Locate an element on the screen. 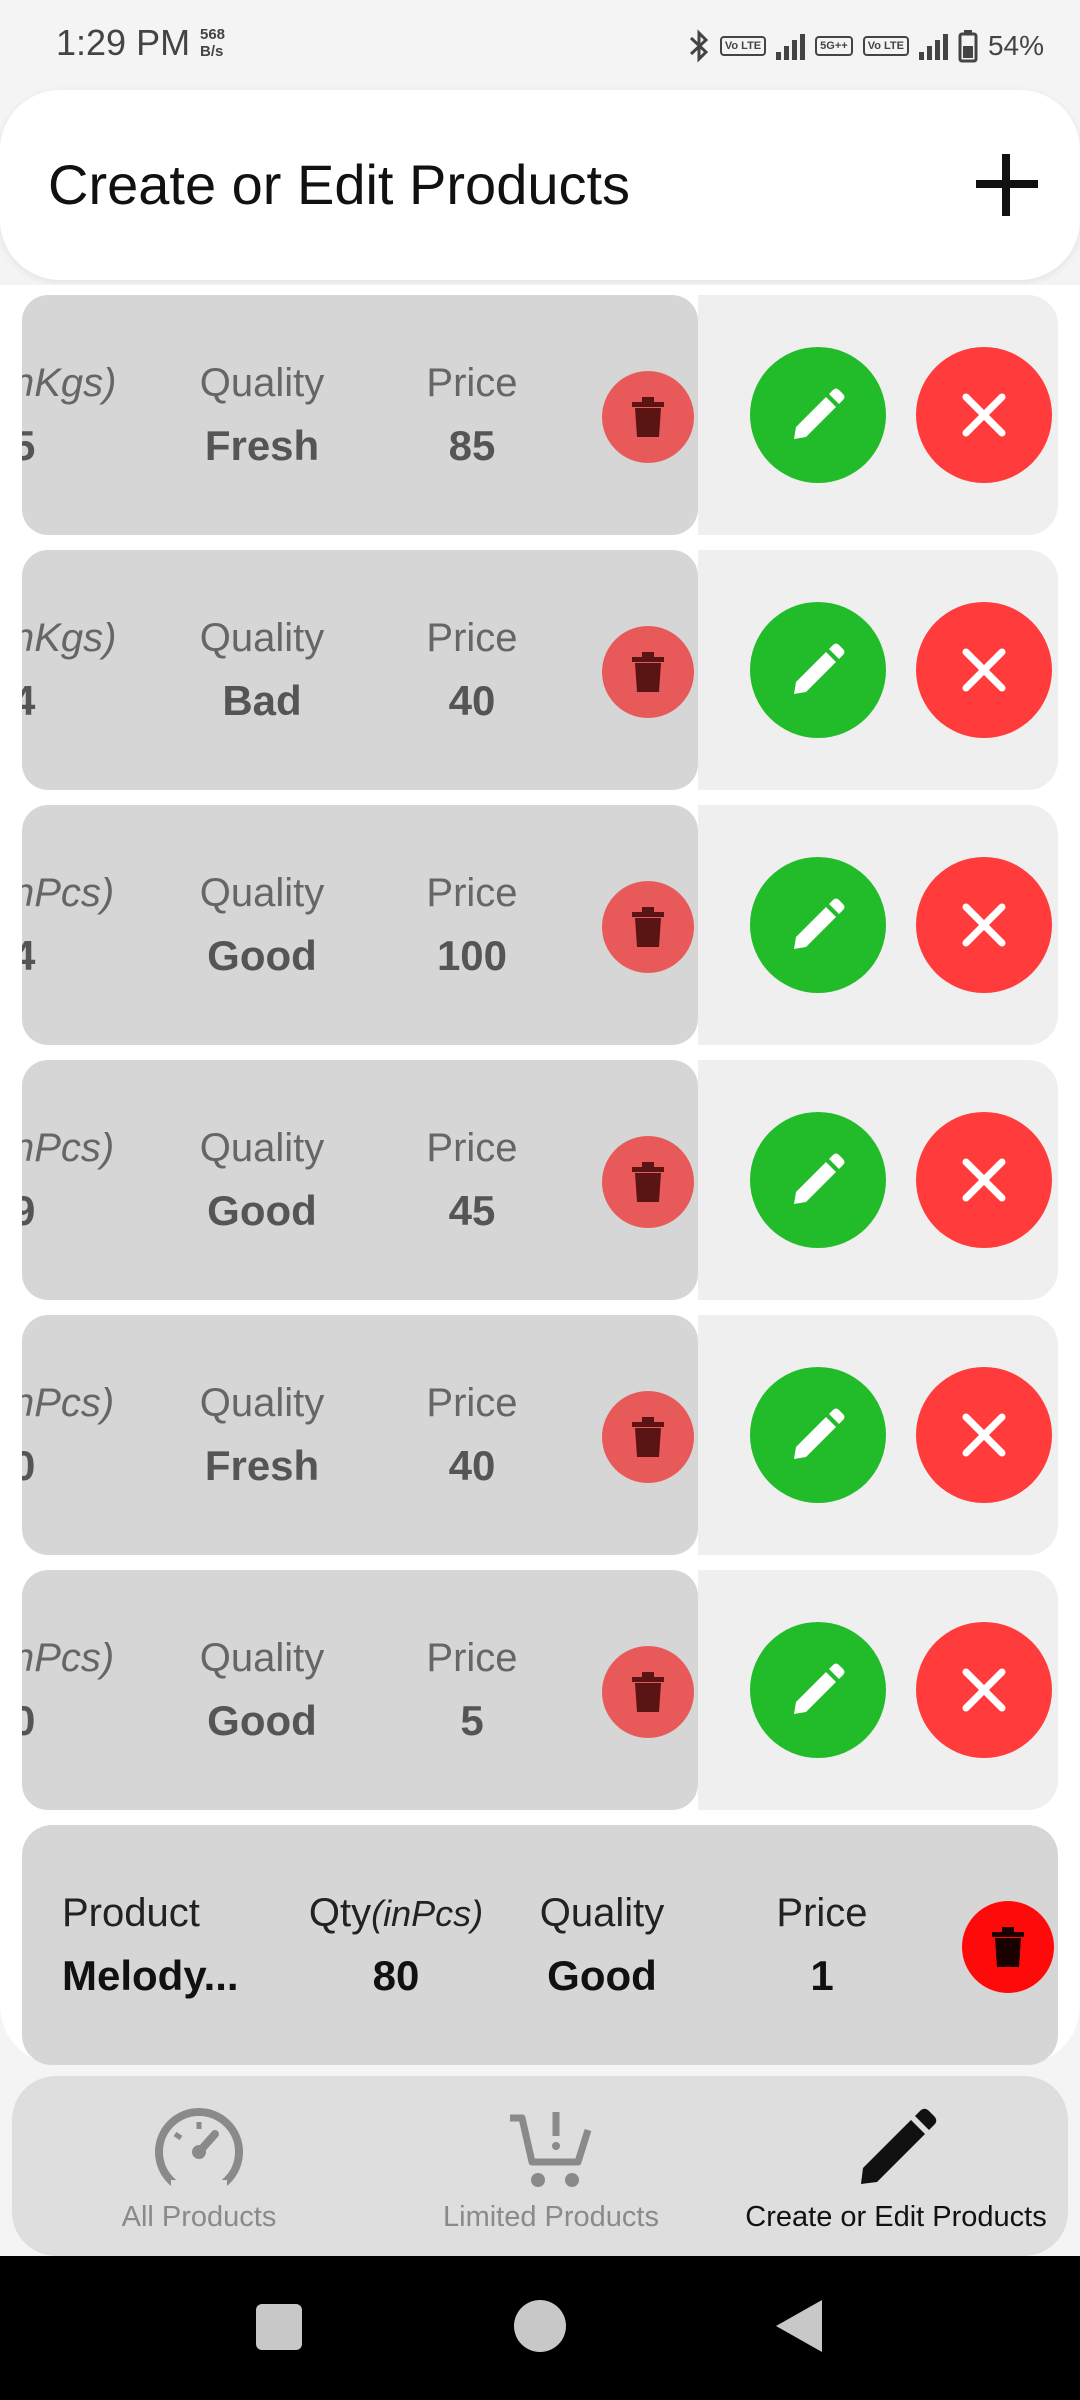  row-actions is located at coordinates (878, 1180).